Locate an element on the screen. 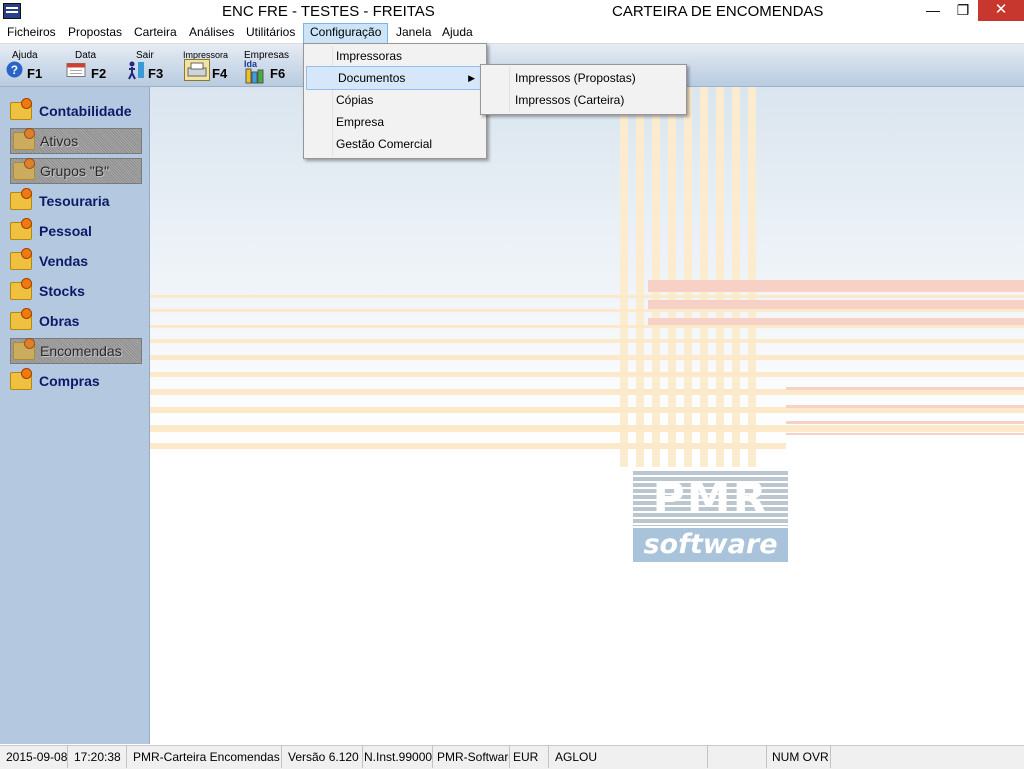 Image resolution: width=1024 pixels, height=769 pixels. sidebar-item-label: Grupos "B" is located at coordinates (75, 171).